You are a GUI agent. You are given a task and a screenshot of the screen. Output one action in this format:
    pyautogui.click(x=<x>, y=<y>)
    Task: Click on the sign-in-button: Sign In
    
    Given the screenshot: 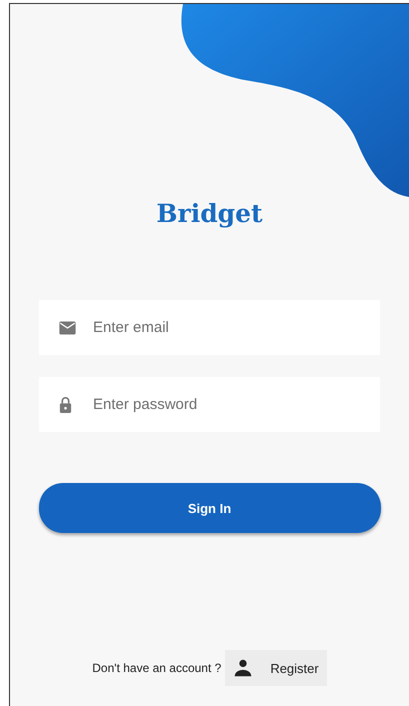 What is the action you would take?
    pyautogui.click(x=209, y=508)
    